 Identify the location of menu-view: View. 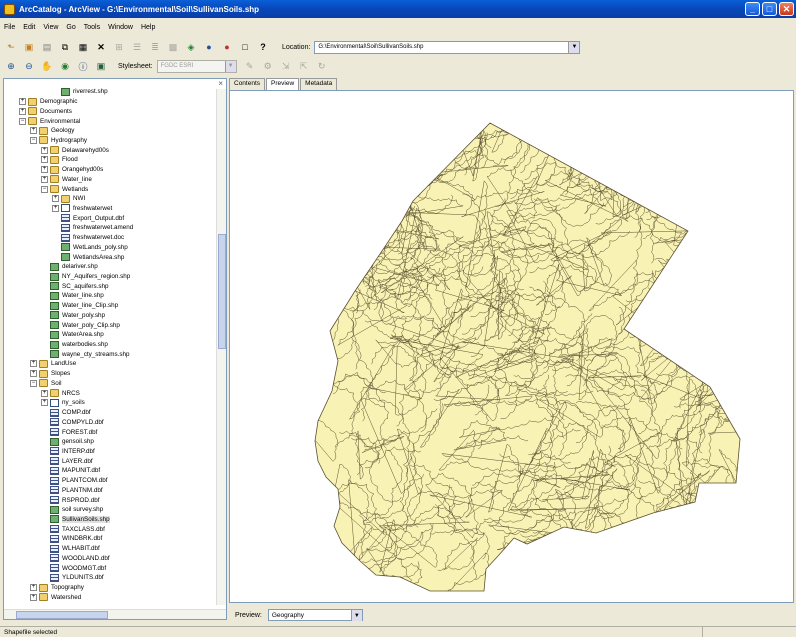
(50, 27).